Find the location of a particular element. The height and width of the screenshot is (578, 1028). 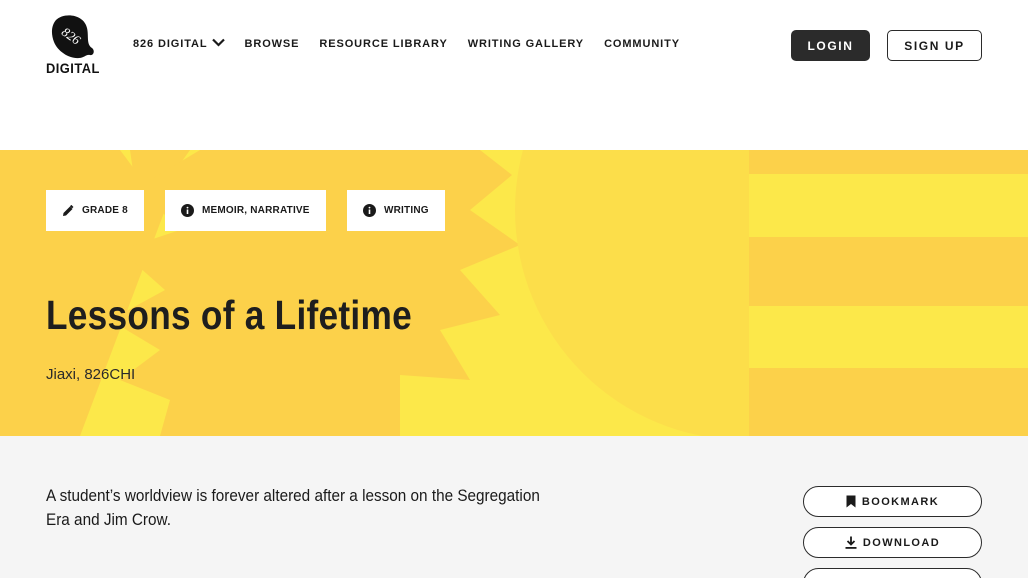

logo: 826 DIGITAL is located at coordinates (73, 45).